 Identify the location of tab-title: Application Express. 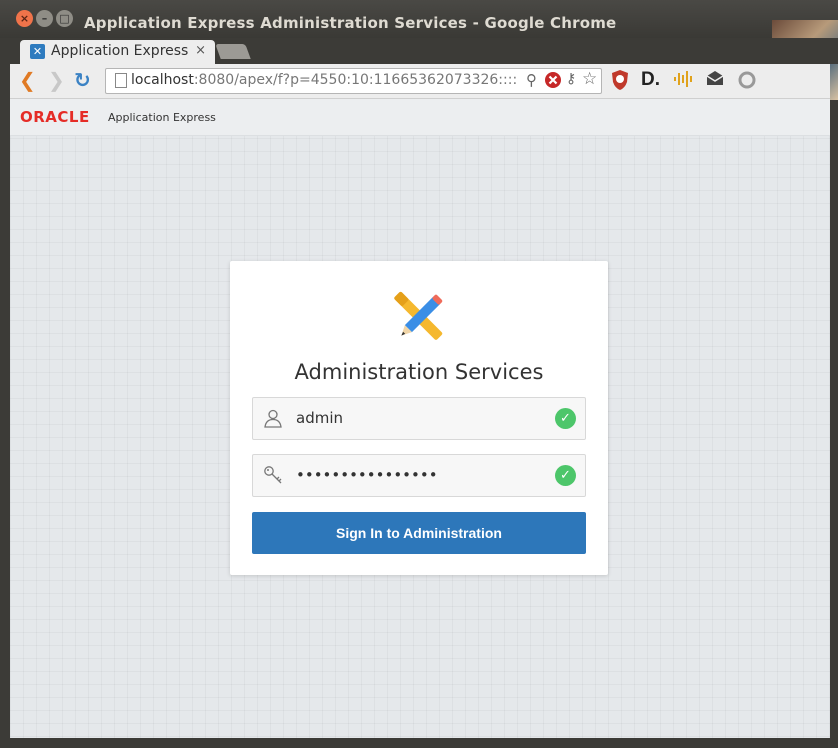
(120, 51).